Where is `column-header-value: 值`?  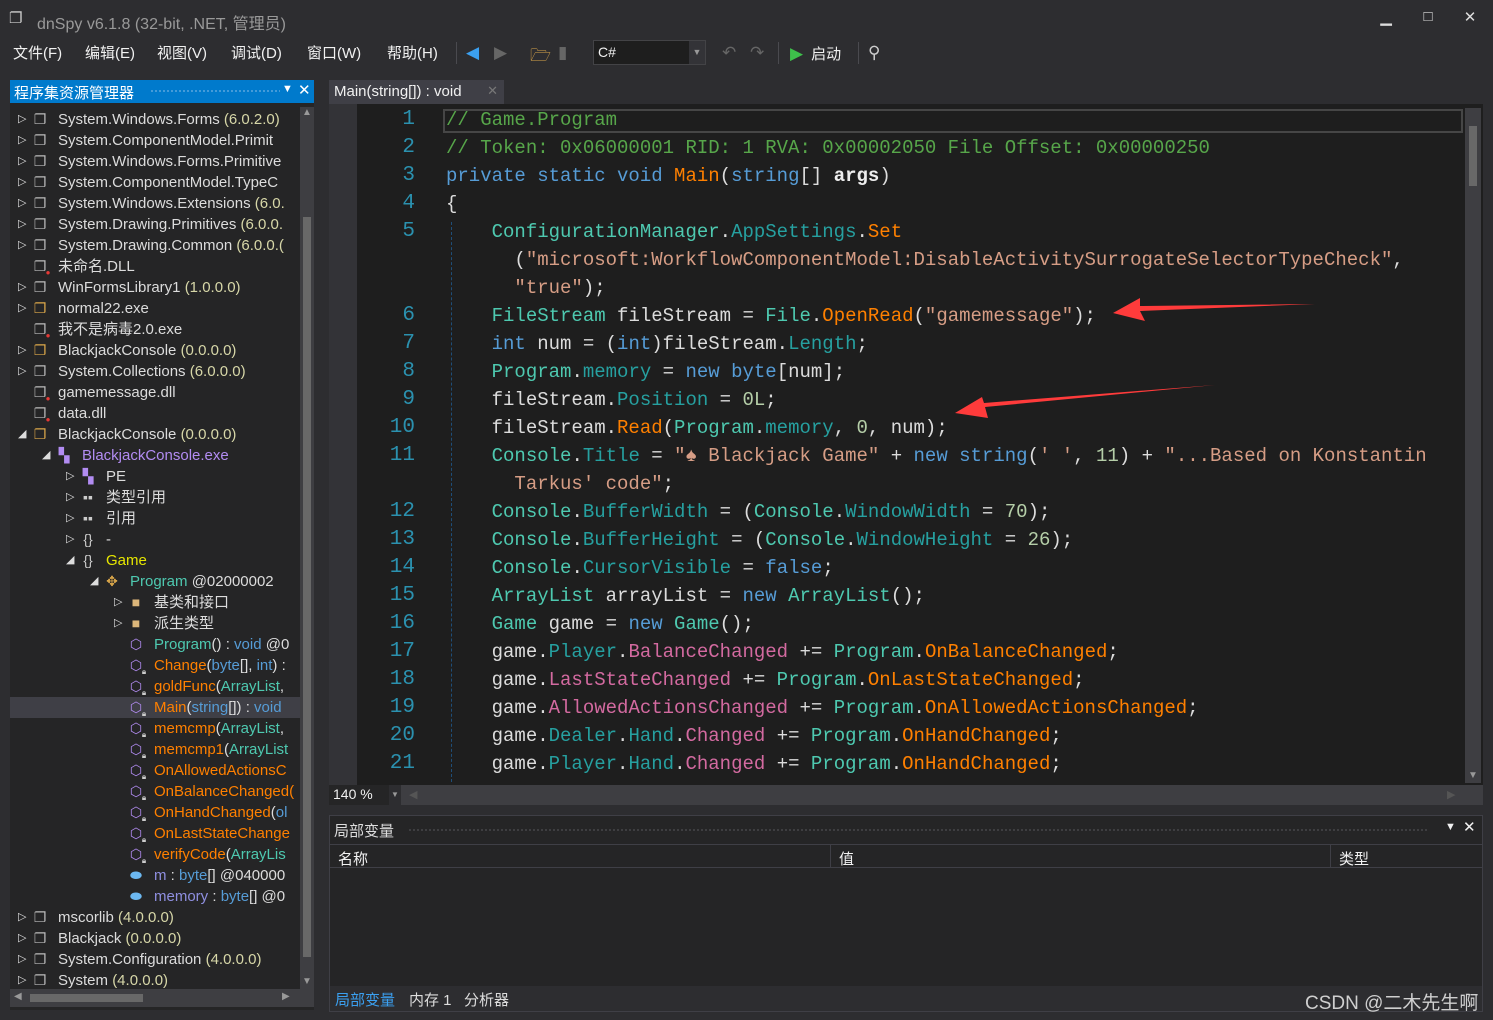 column-header-value: 值 is located at coordinates (1080, 856).